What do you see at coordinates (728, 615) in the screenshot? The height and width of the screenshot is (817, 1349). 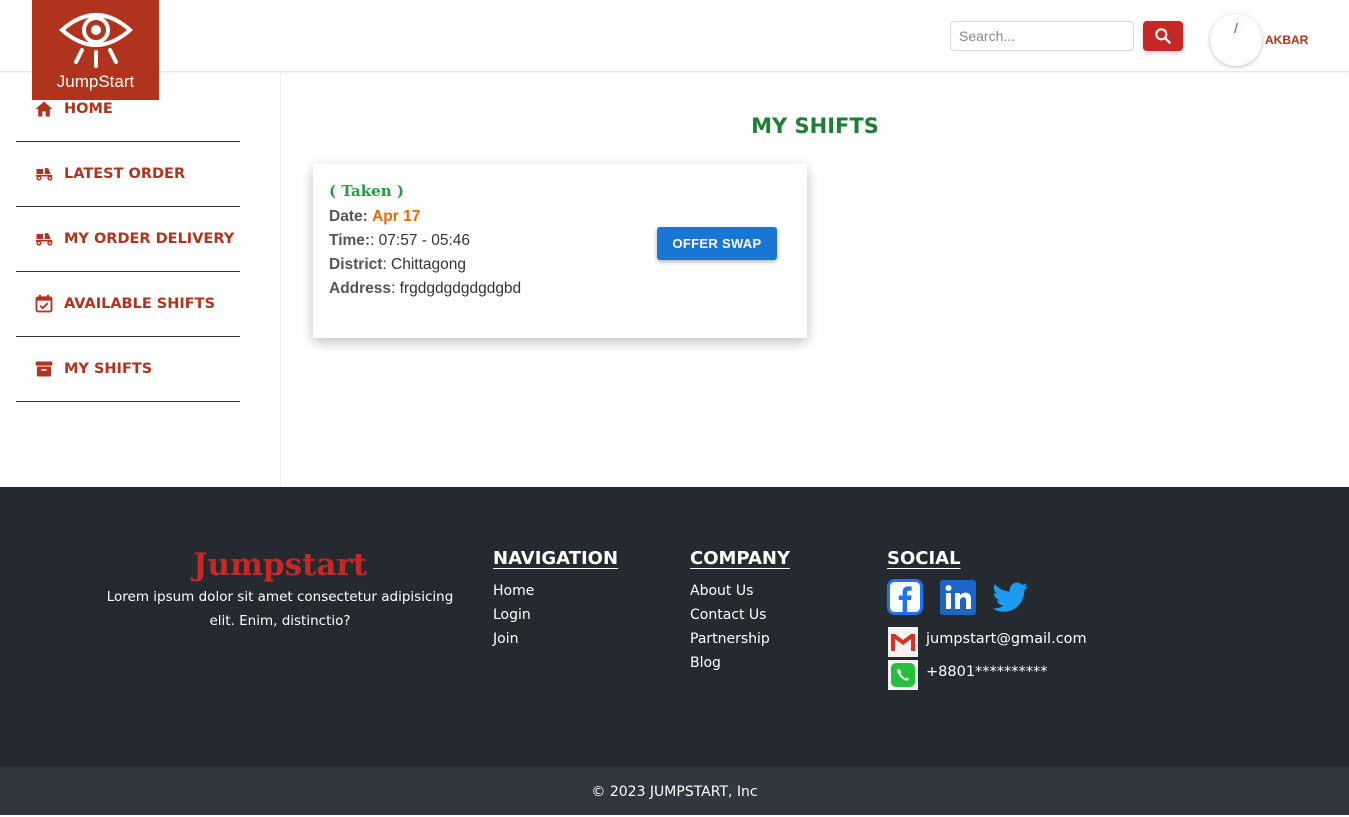 I see `footer-link-contact-us: Contact Us` at bounding box center [728, 615].